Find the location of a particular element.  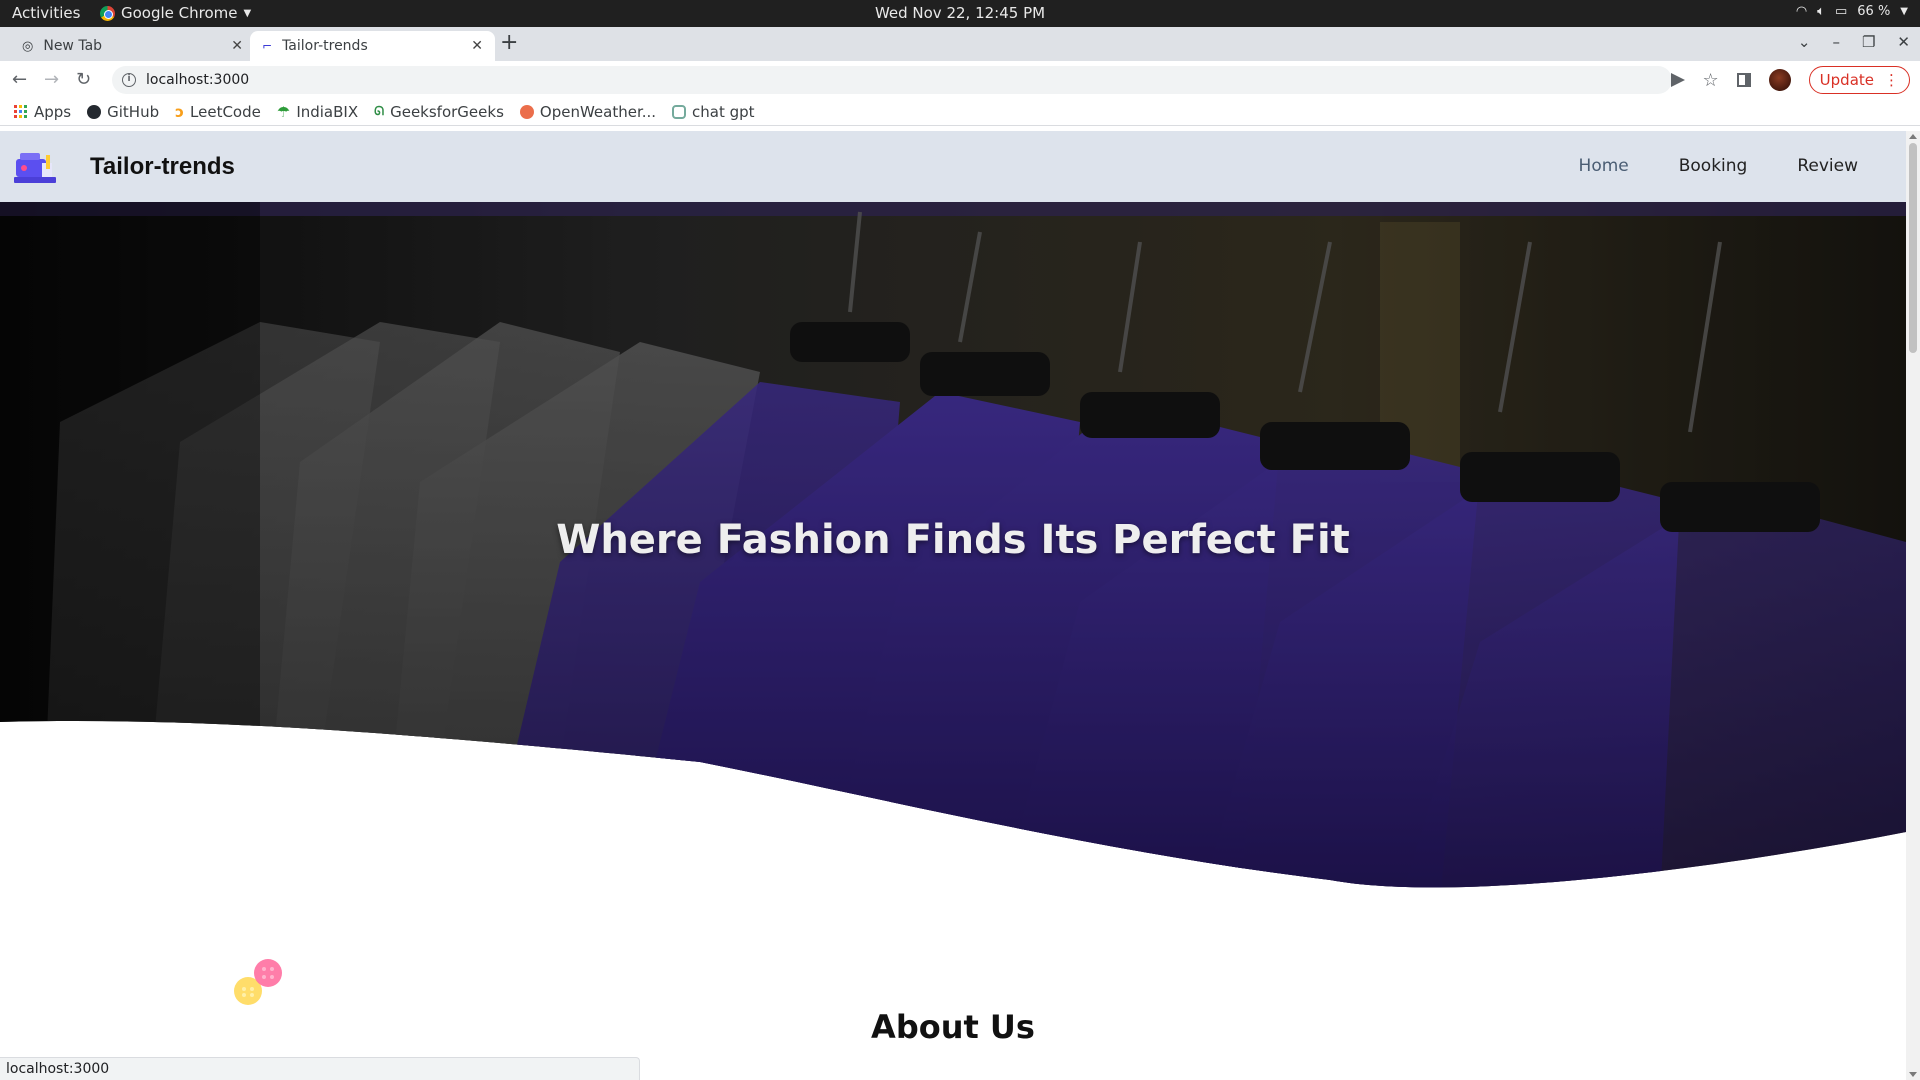

clock: Wed Nov 22, 12:45 PM is located at coordinates (960, 13).